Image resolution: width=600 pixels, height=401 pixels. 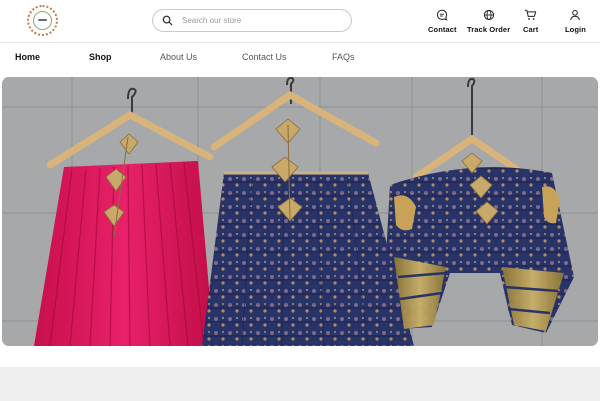 What do you see at coordinates (27, 57) in the screenshot?
I see `nav-item-home: Home` at bounding box center [27, 57].